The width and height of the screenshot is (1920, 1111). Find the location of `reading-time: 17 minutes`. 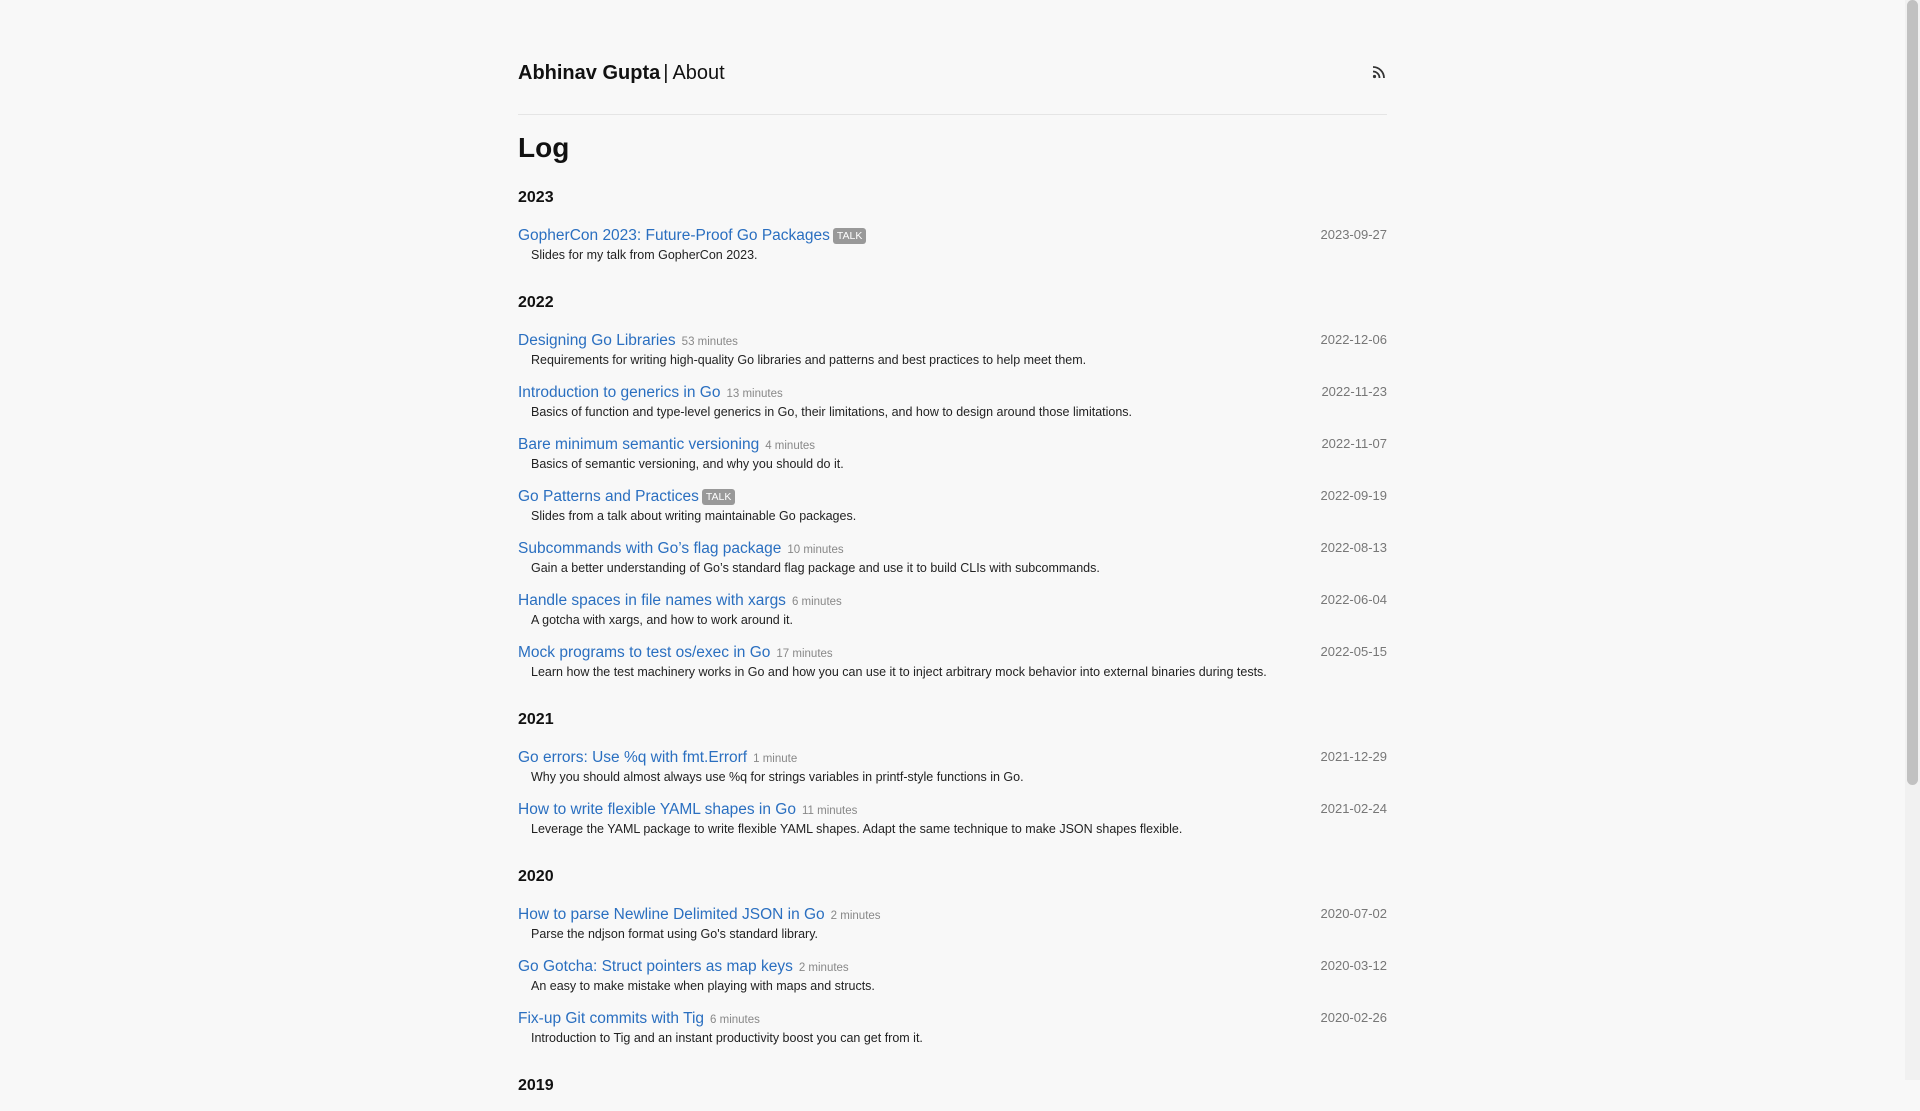

reading-time: 17 minutes is located at coordinates (804, 654).